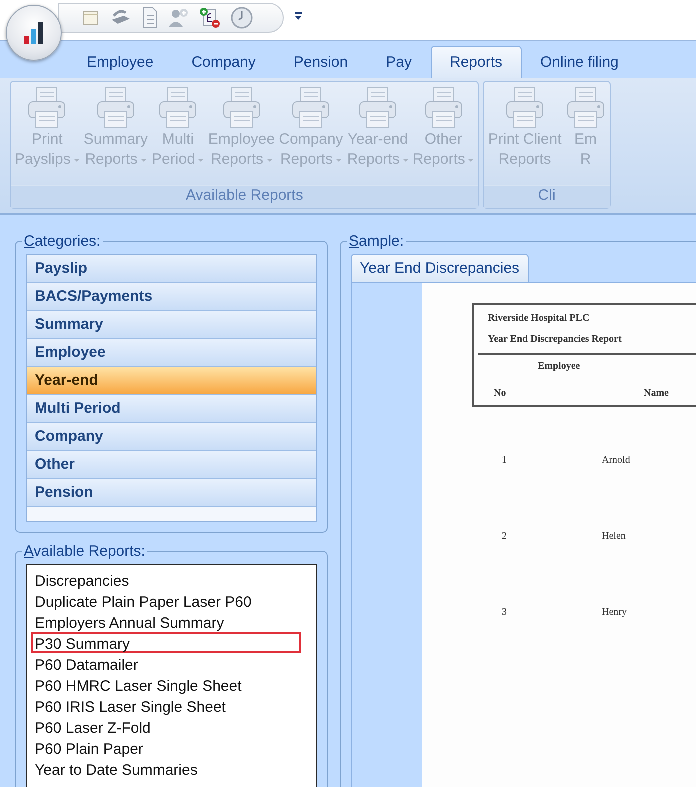  What do you see at coordinates (166, 600) in the screenshot?
I see `report-item: Duplicate Plain Paper Laser P60` at bounding box center [166, 600].